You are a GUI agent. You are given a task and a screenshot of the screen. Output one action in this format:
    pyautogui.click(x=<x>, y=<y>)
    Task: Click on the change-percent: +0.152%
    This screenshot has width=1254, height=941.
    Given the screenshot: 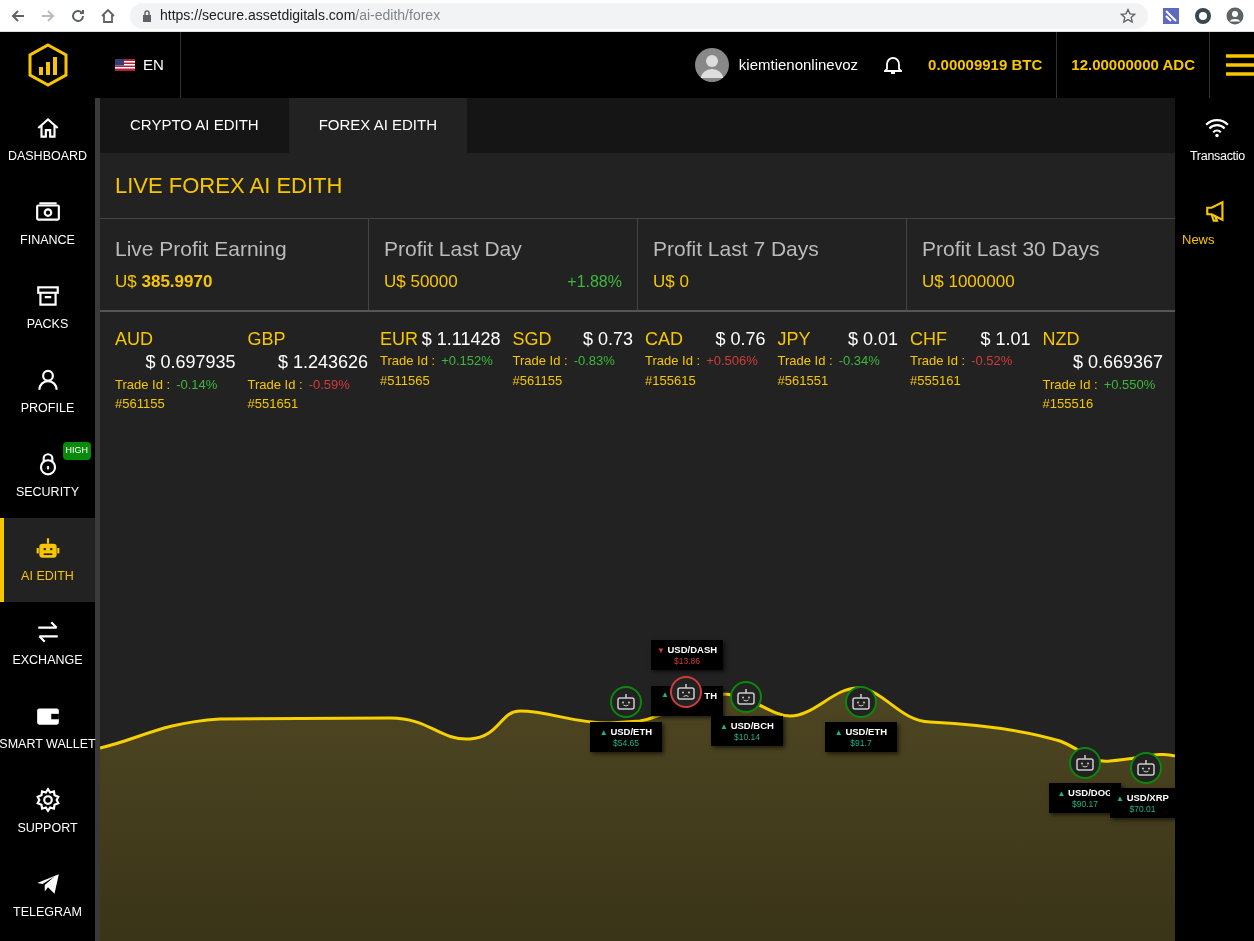 What is the action you would take?
    pyautogui.click(x=467, y=361)
    